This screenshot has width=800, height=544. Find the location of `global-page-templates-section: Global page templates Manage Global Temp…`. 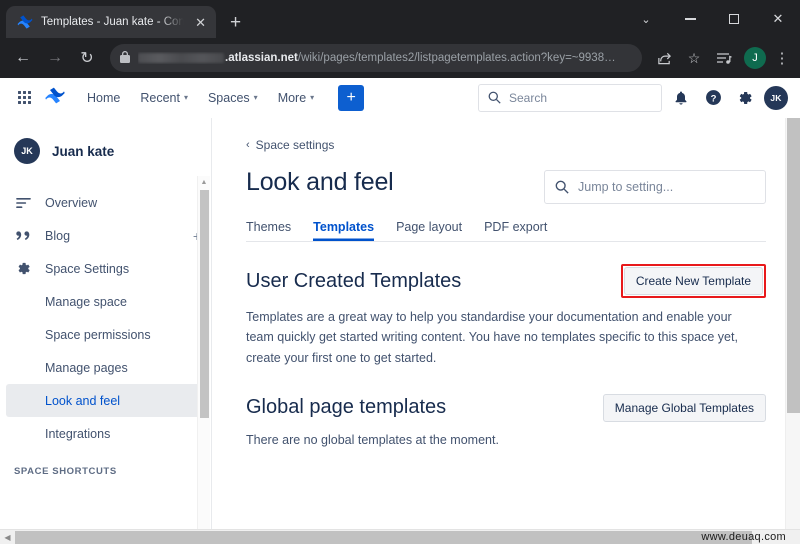

global-page-templates-section: Global page templates Manage Global Temp… is located at coordinates (506, 420).